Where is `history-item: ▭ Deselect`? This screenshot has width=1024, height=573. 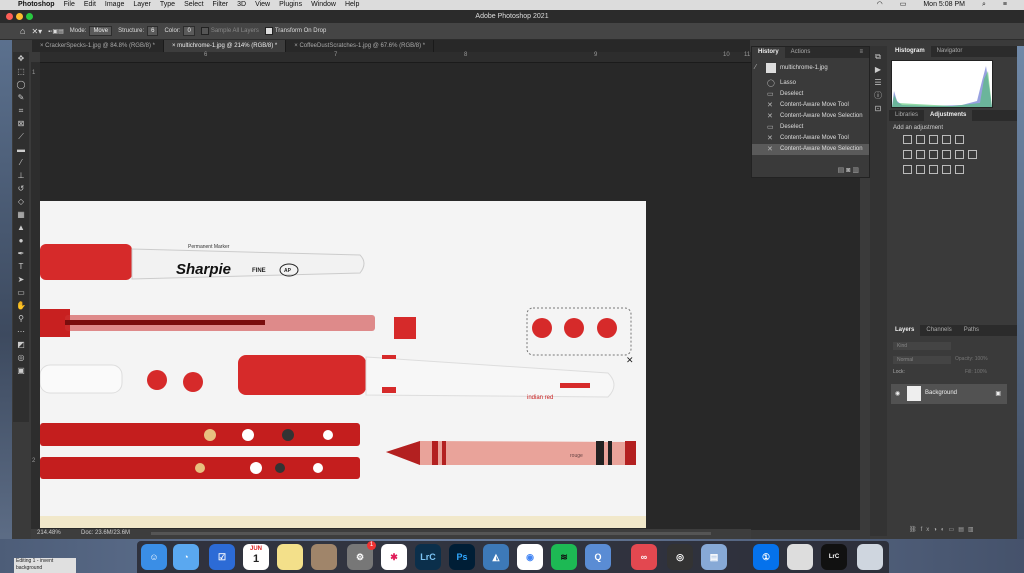
history-item: ▭ Deselect is located at coordinates (810, 94).